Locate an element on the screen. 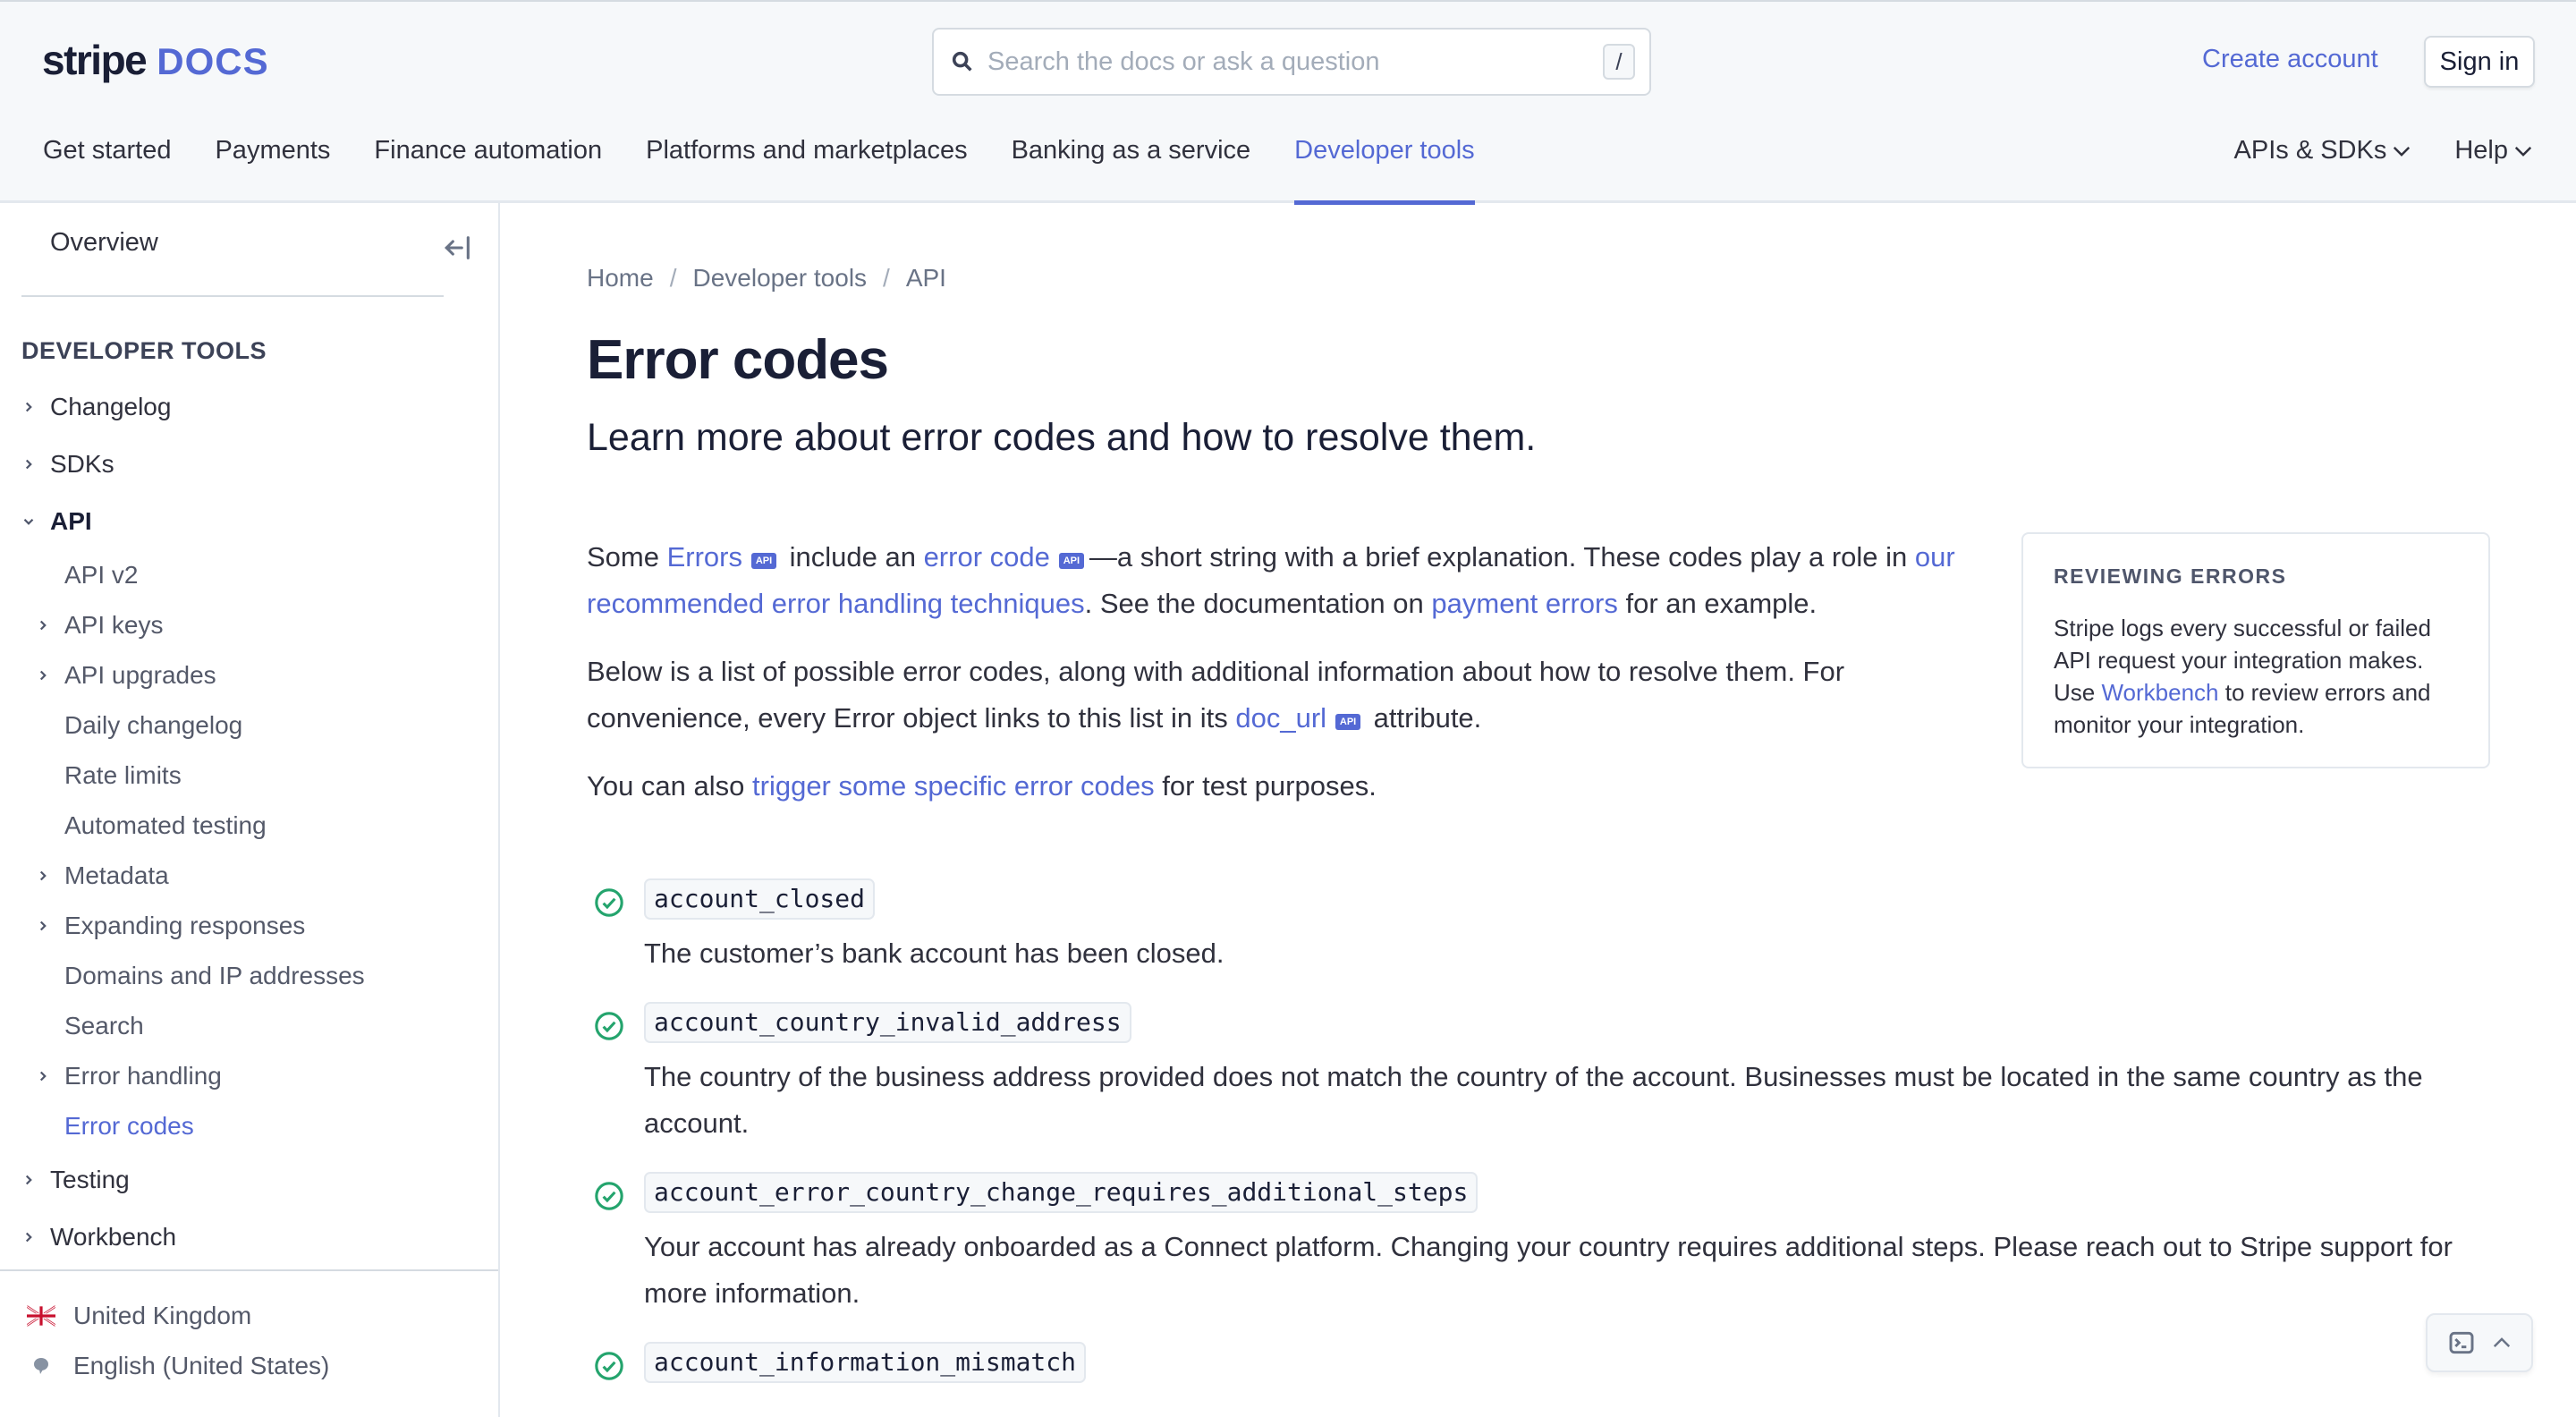 The image size is (2576, 1417). sidebar-section-title: DEVELOPER TOOLS is located at coordinates (144, 350).